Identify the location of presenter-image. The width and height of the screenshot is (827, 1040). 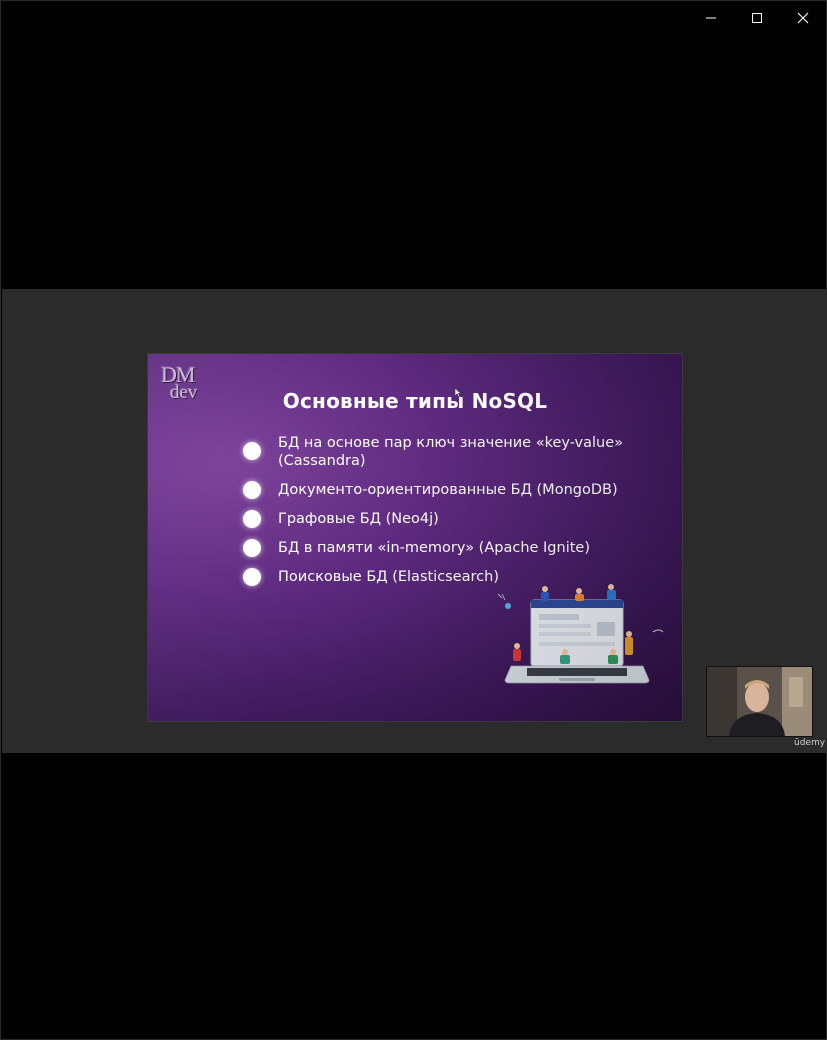
(759, 701).